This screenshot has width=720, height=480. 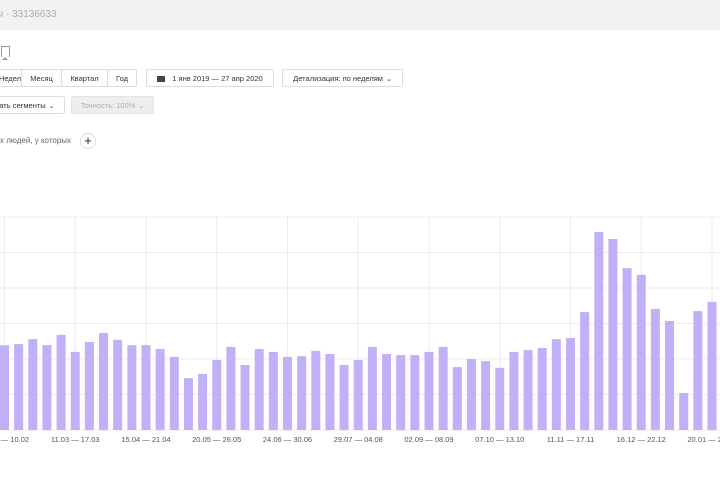 I want to click on counter-title: ы · 33136633, so click(x=28, y=14).